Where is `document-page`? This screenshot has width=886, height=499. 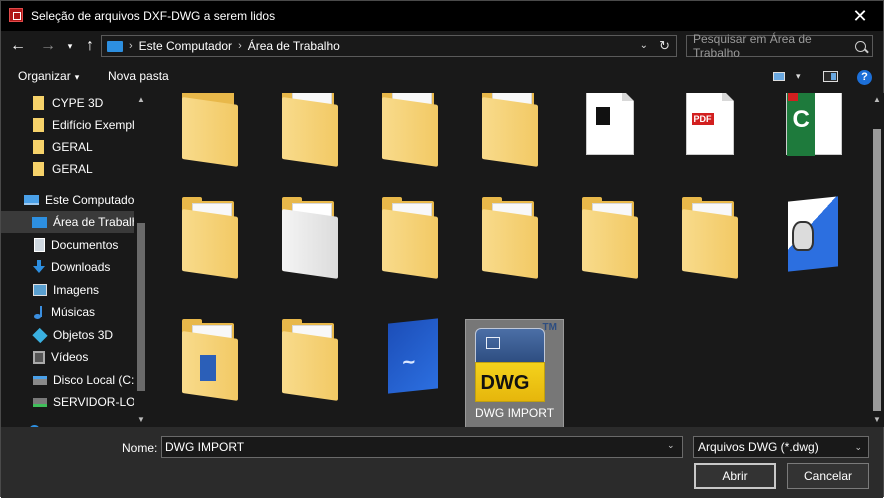 document-page is located at coordinates (609, 124).